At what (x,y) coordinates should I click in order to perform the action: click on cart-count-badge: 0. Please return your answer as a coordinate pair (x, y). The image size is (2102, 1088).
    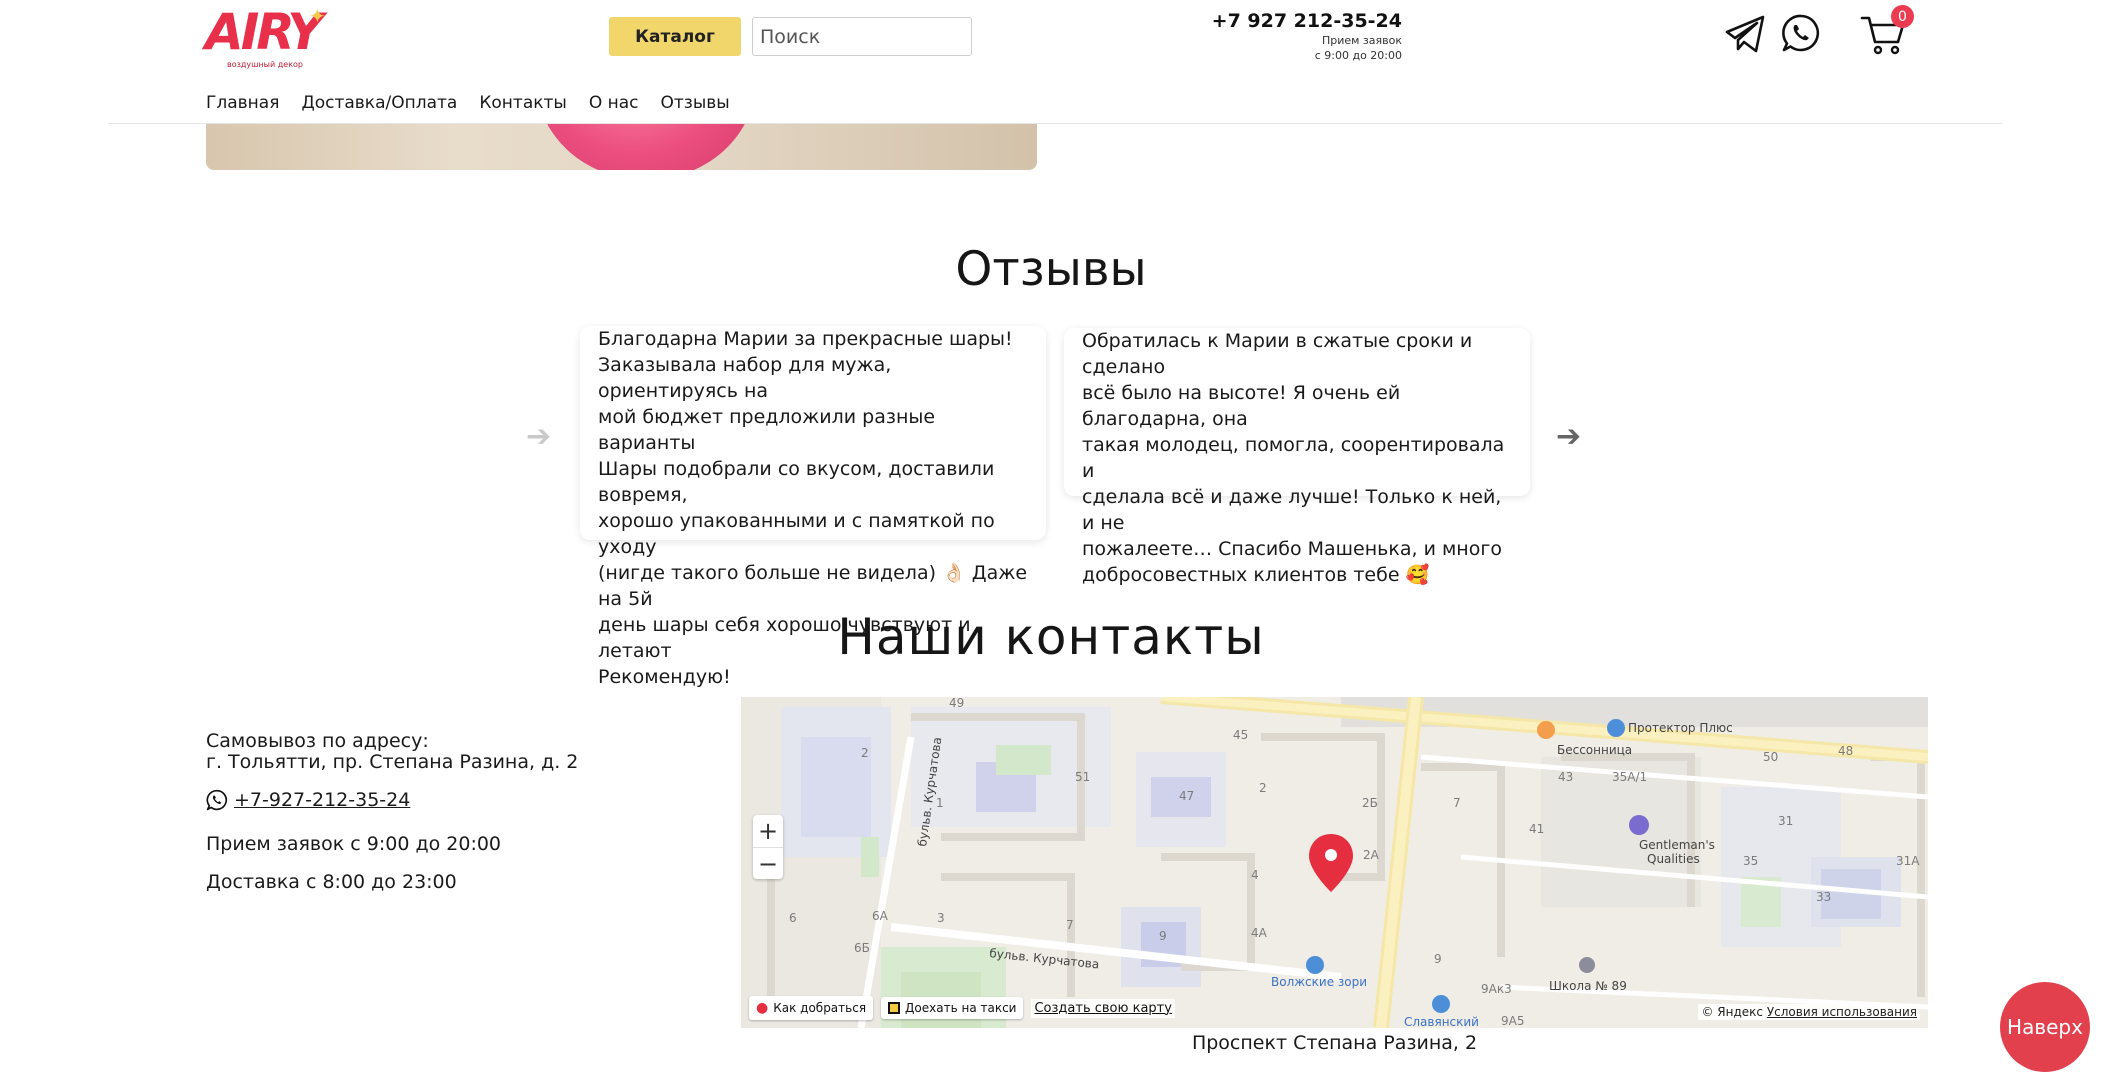
    Looking at the image, I should click on (1902, 16).